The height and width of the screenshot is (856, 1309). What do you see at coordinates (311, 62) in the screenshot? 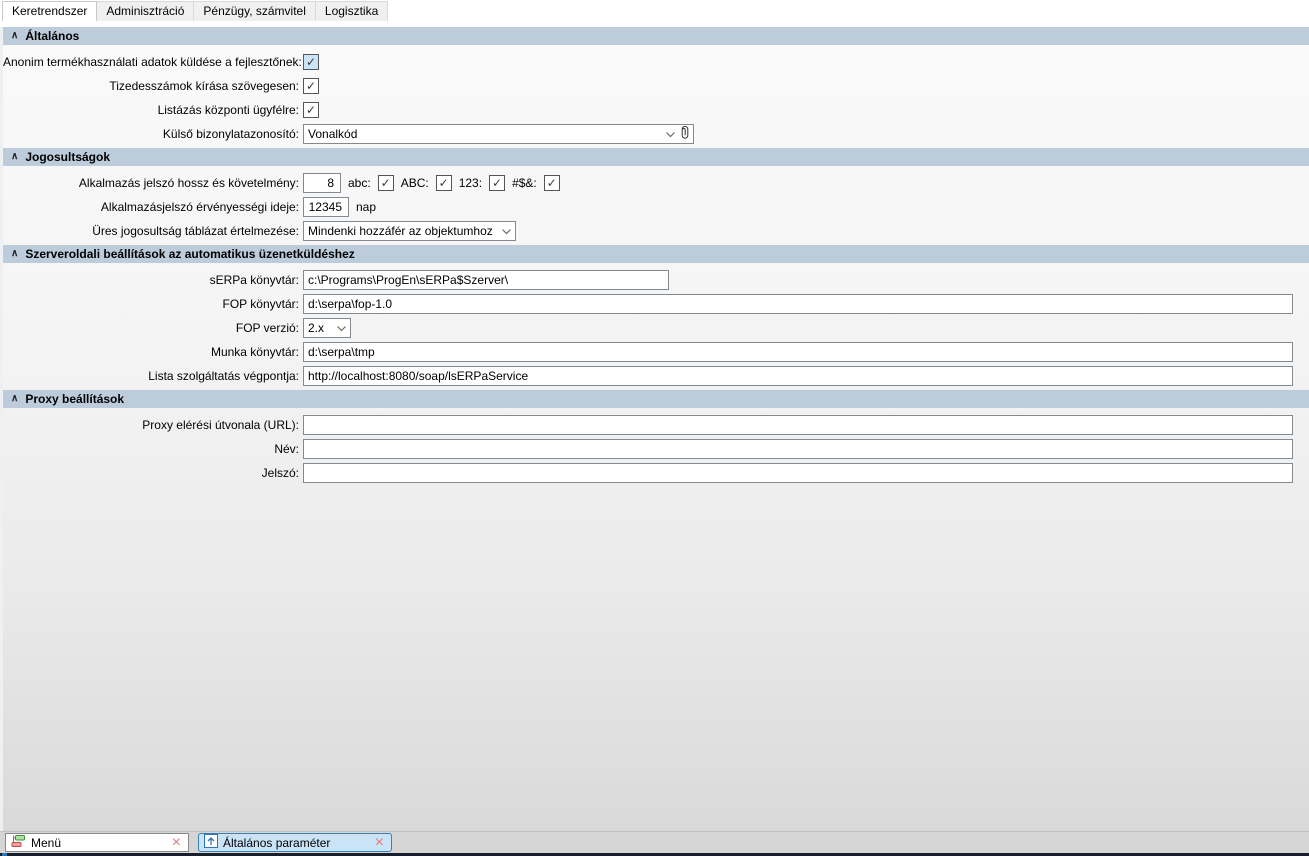
I see `anonim-checkbox: ✓` at bounding box center [311, 62].